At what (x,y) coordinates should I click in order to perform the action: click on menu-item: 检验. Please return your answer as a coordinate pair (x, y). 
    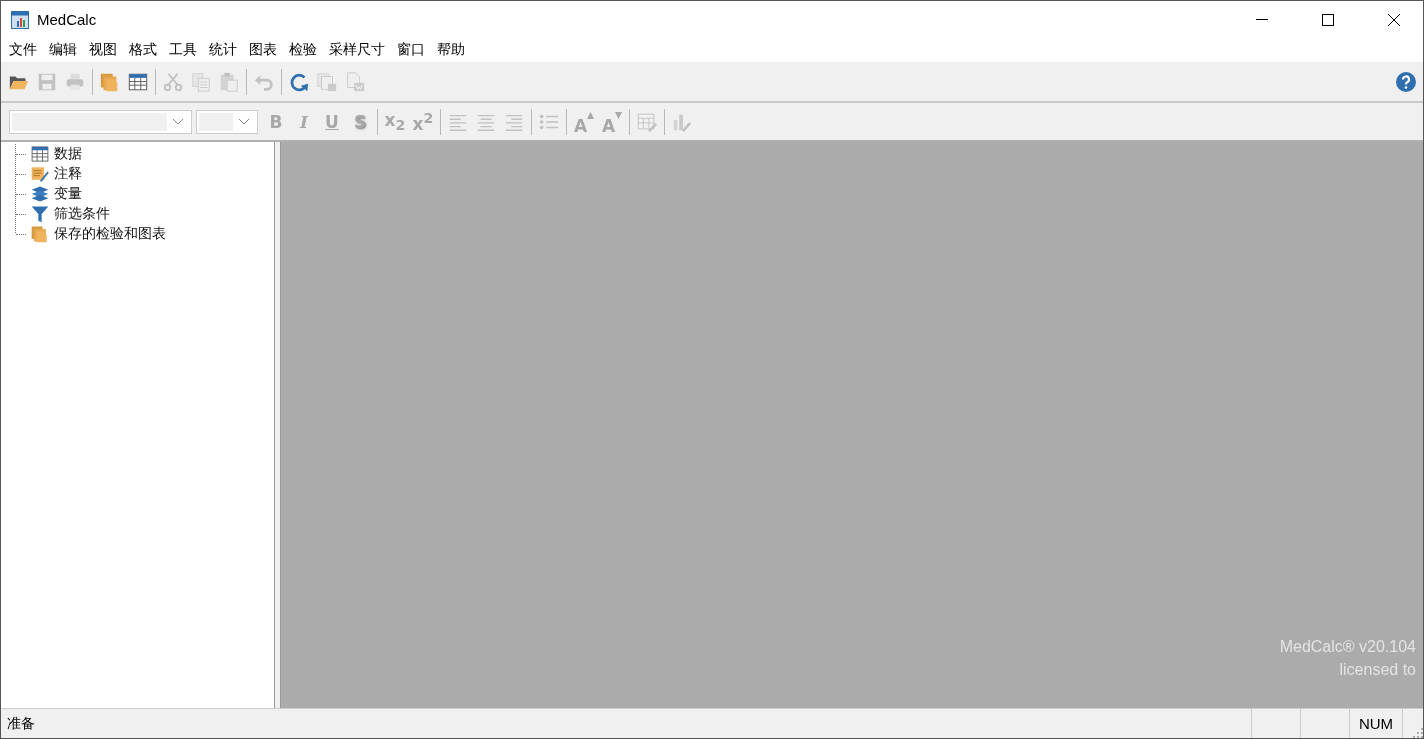
    Looking at the image, I should click on (303, 50).